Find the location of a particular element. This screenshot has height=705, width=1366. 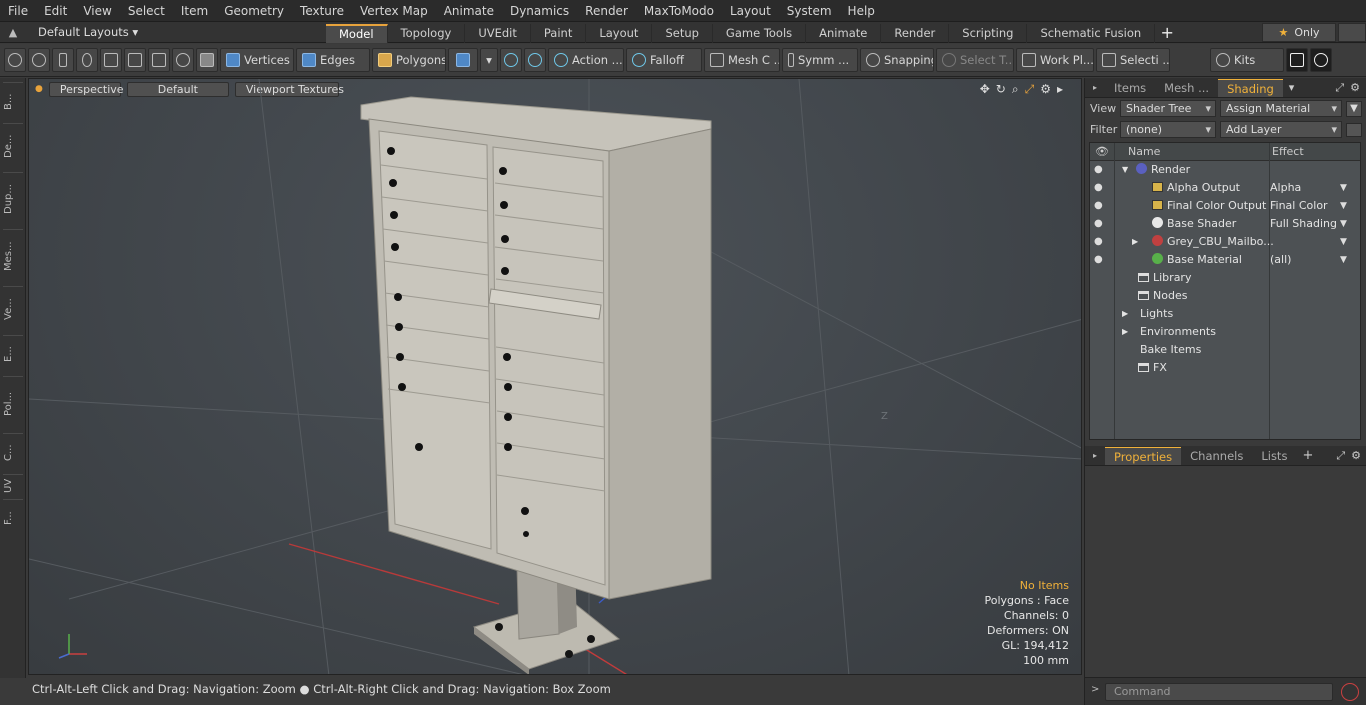

tree-row: Library is located at coordinates (1225, 278).